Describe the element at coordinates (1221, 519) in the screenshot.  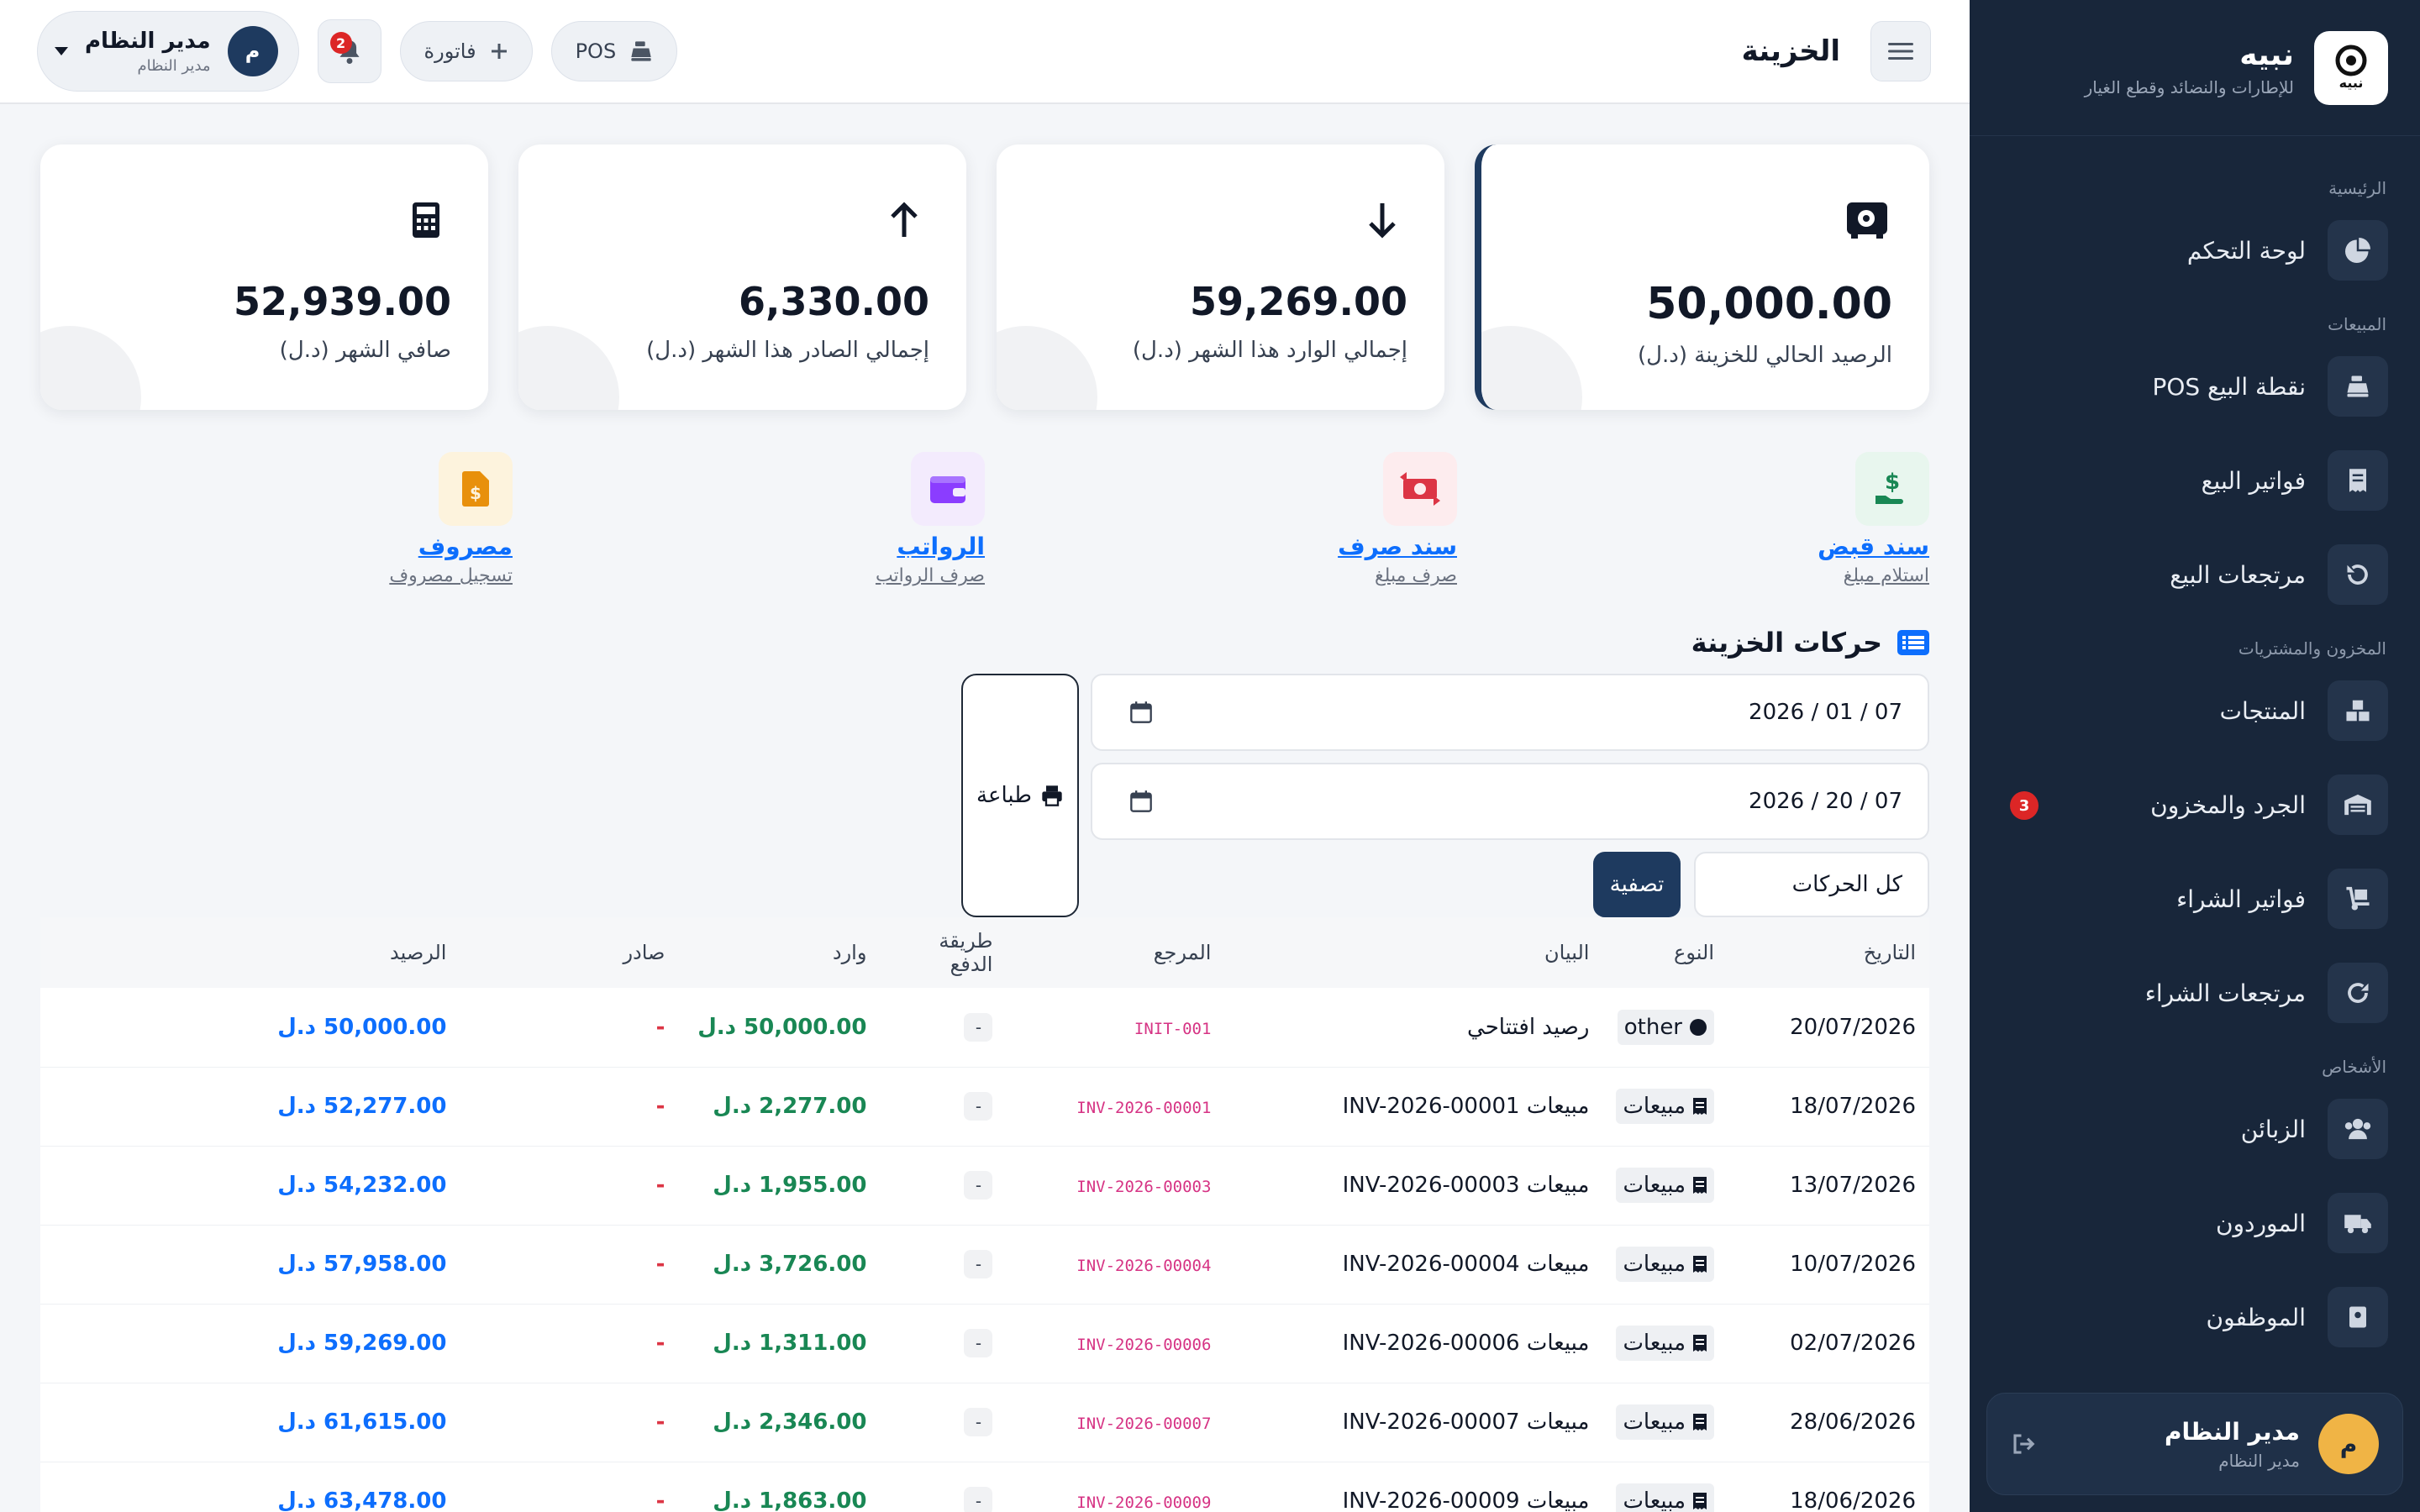
I see `action-payment-voucher: سند صرف صرف مبلغ` at that location.